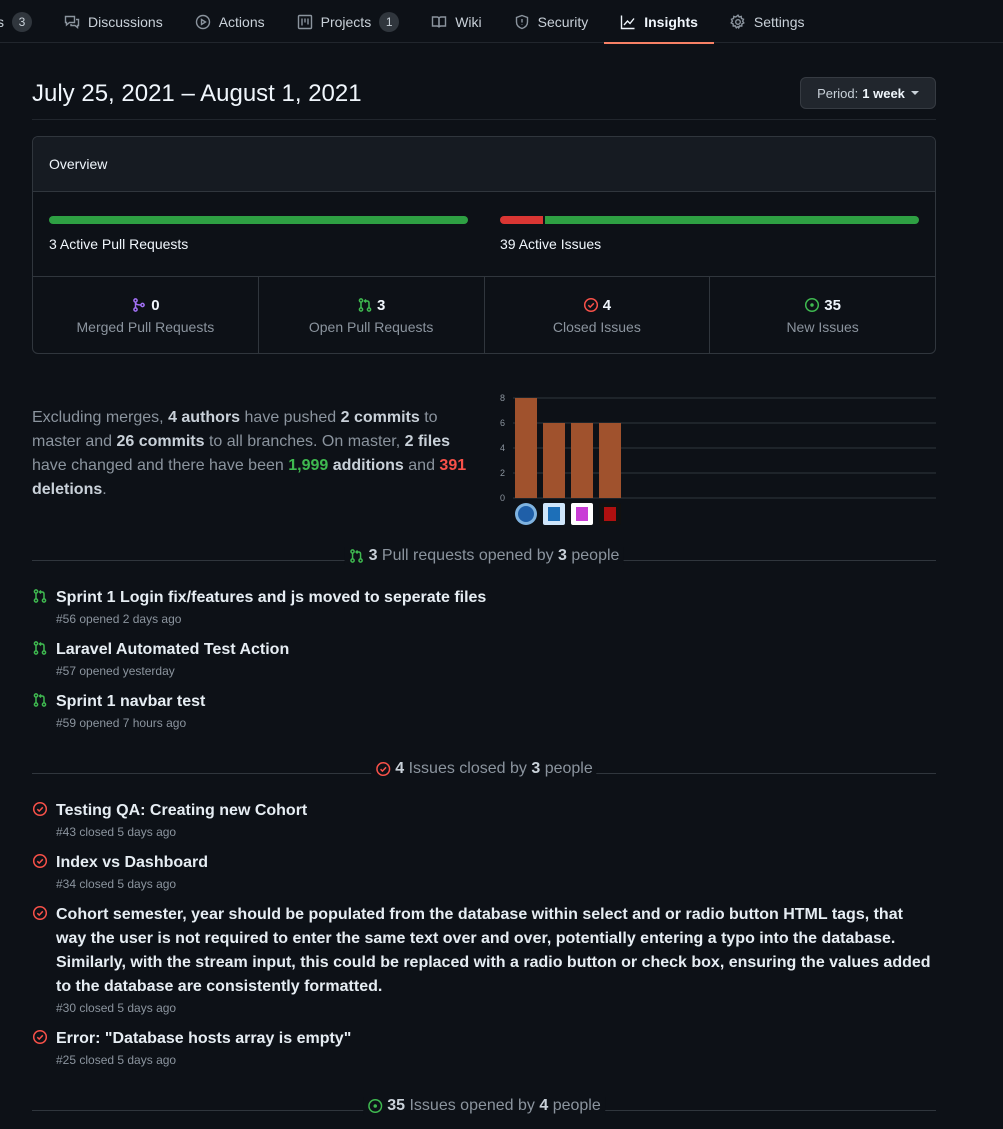 Image resolution: width=1003 pixels, height=1129 pixels. What do you see at coordinates (671, 21) in the screenshot?
I see `tab-insights-label: Insights` at bounding box center [671, 21].